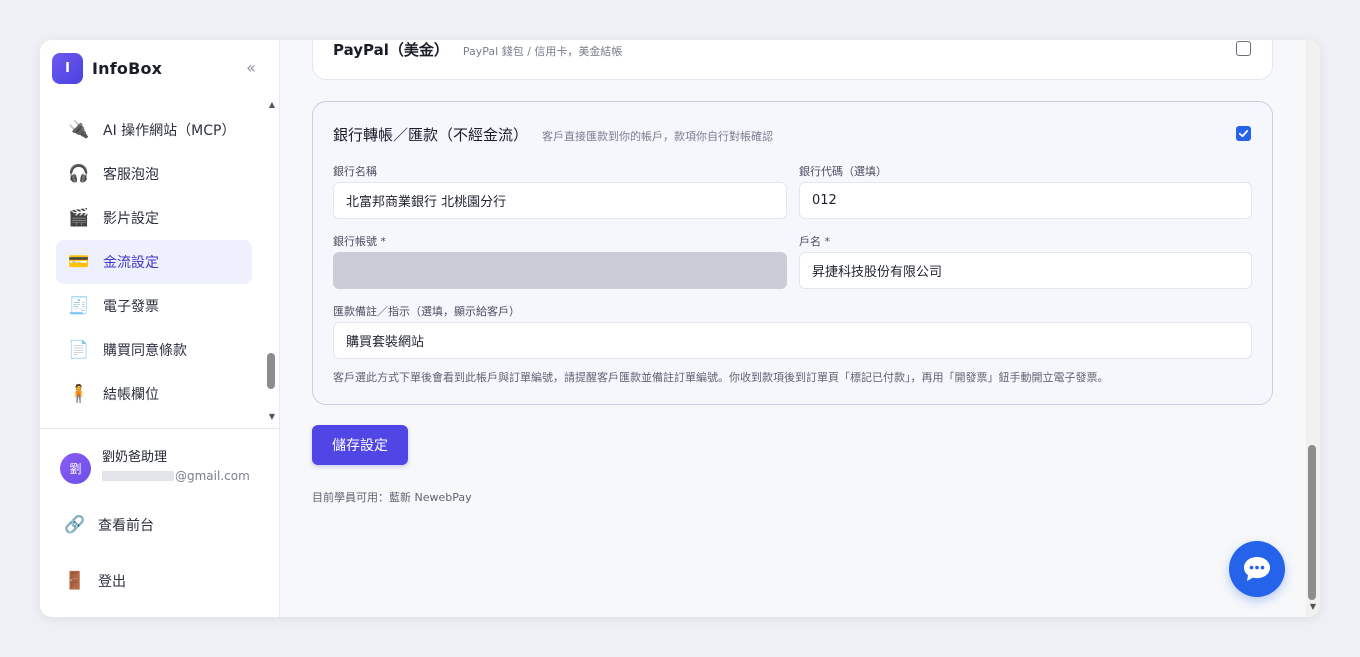 This screenshot has height=657, width=1360. I want to click on sidebar-item-checkout-fields: 🧍 結帳欄位, so click(154, 394).